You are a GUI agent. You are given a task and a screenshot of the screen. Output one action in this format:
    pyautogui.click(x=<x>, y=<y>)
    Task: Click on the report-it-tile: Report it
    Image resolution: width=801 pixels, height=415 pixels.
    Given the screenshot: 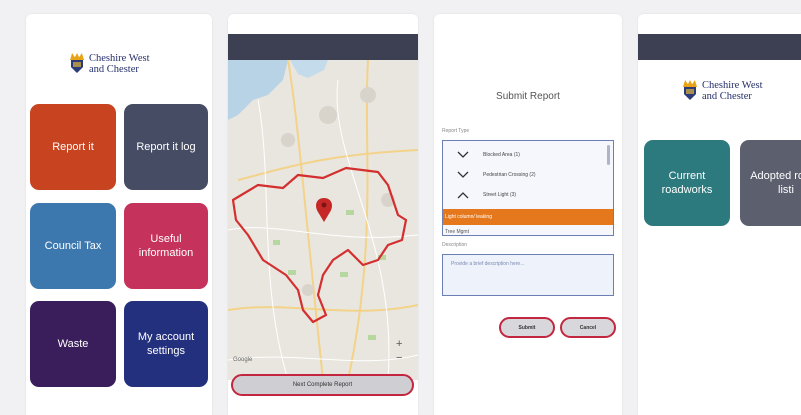 What is the action you would take?
    pyautogui.click(x=73, y=147)
    